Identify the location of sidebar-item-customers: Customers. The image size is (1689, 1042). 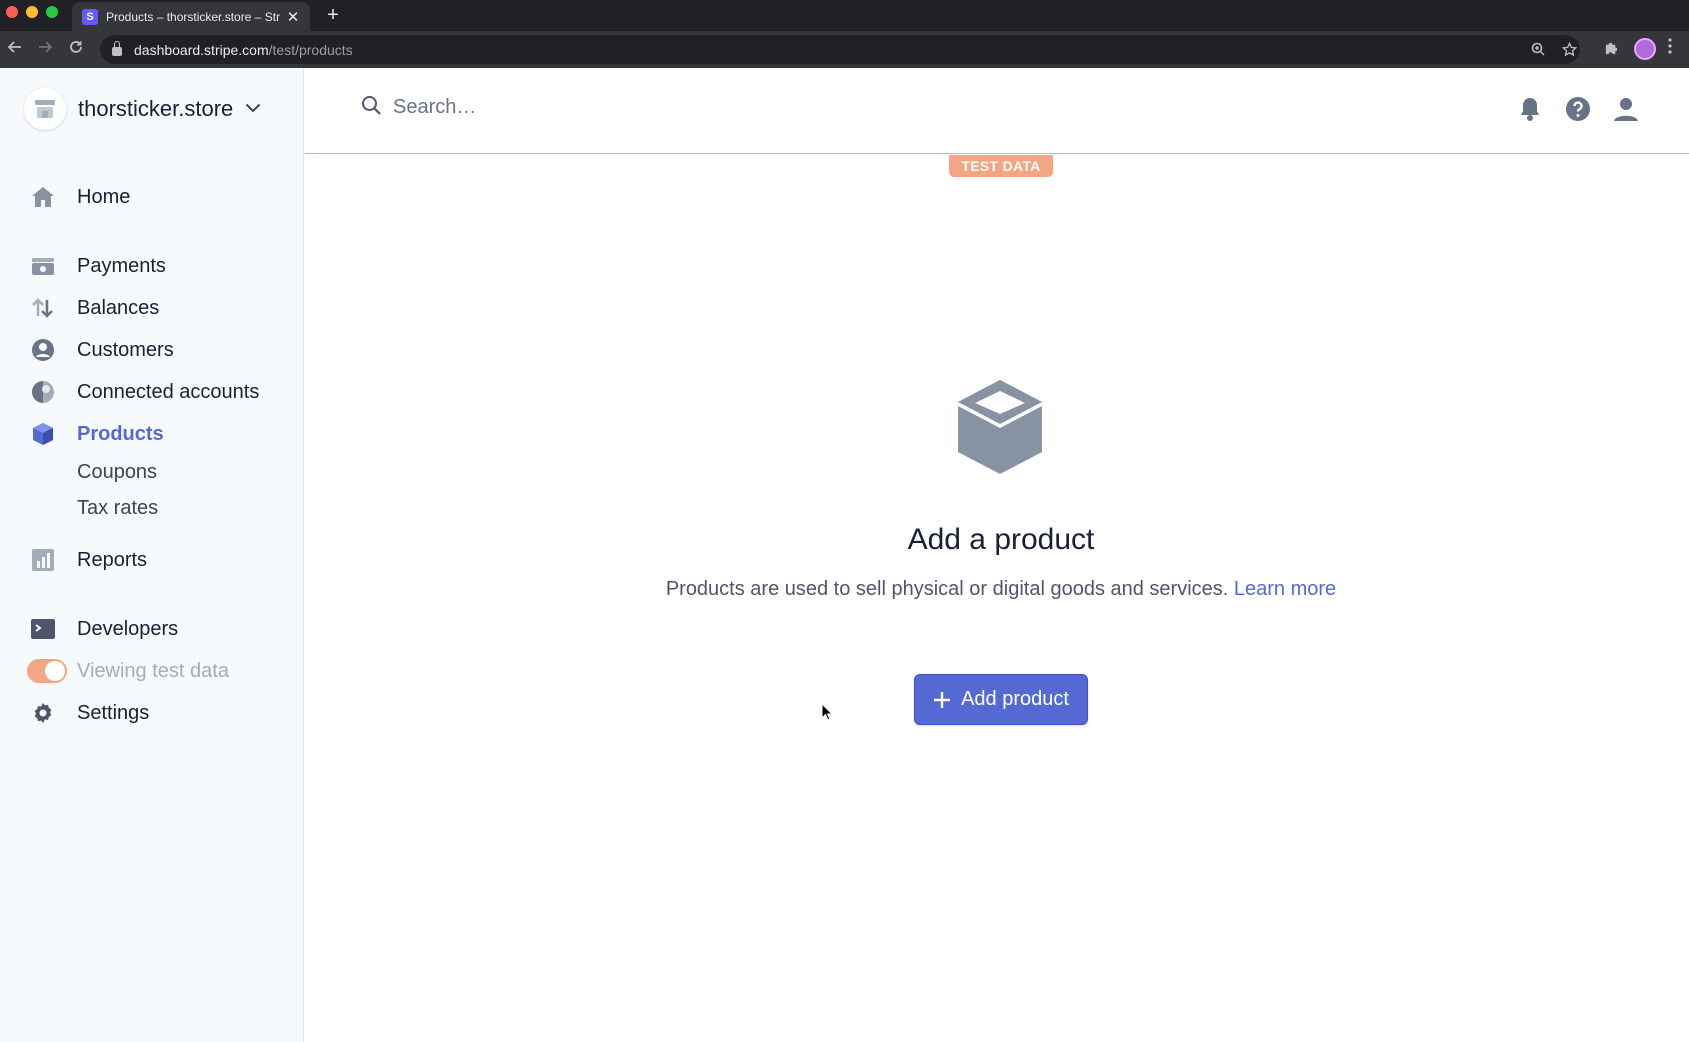
(102, 350).